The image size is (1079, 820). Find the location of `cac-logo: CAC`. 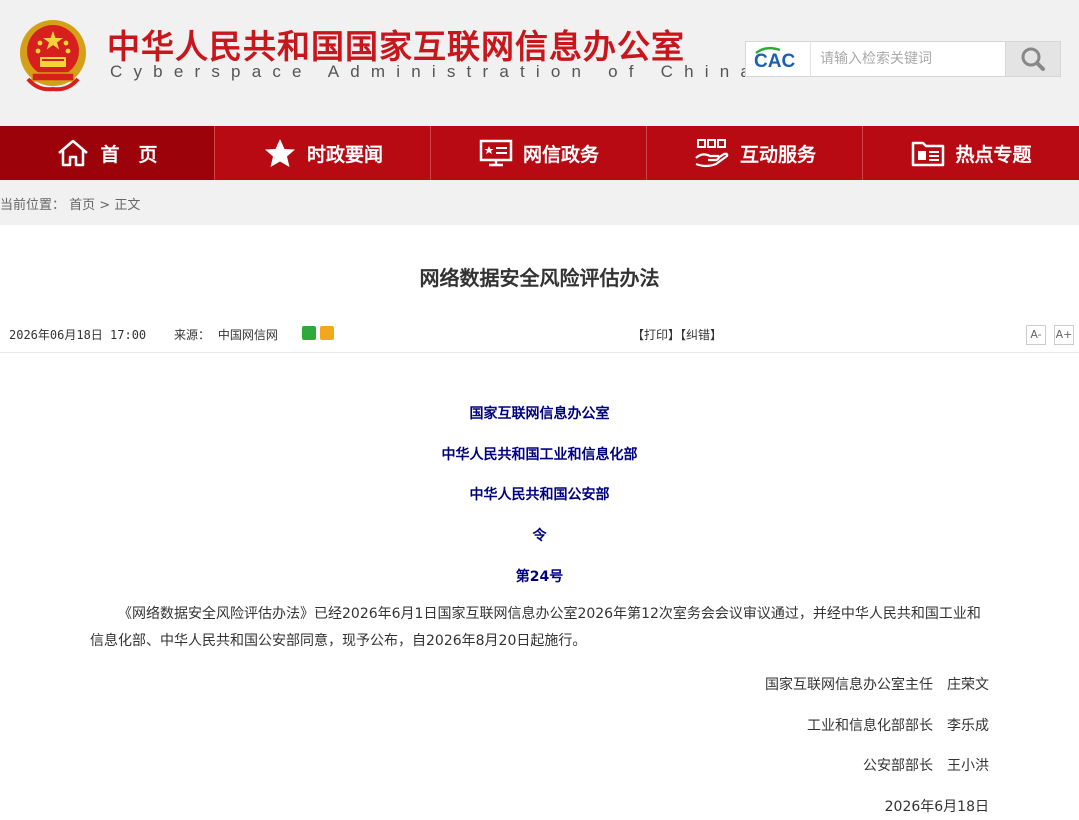

cac-logo: CAC is located at coordinates (778, 59).